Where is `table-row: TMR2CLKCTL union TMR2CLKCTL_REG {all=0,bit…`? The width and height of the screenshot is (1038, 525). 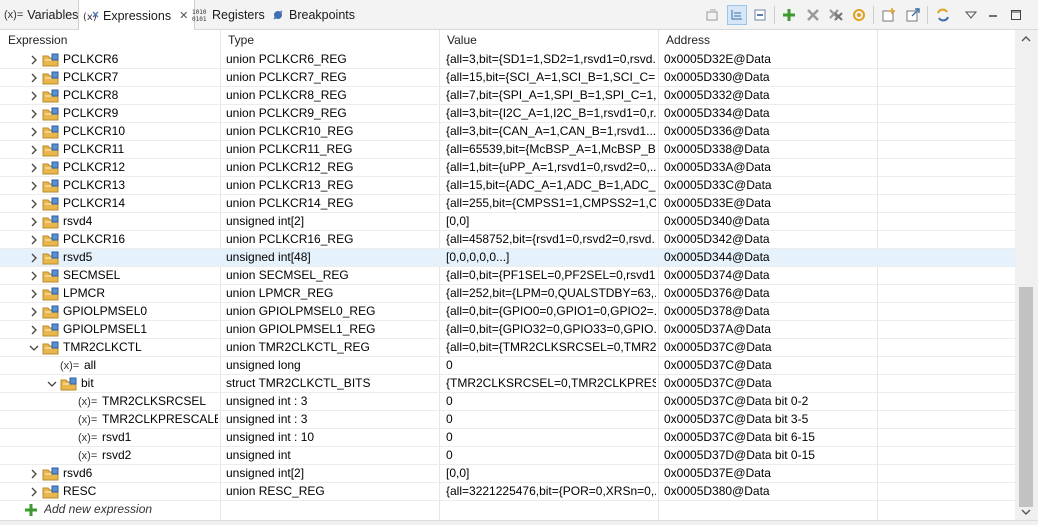
table-row: TMR2CLKCTL union TMR2CLKCTL_REG {all=0,bit… is located at coordinates (507, 348).